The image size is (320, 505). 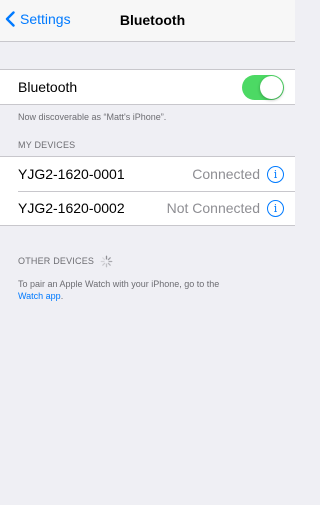 What do you see at coordinates (71, 208) in the screenshot?
I see `device-name: YJG2-1620-0002` at bounding box center [71, 208].